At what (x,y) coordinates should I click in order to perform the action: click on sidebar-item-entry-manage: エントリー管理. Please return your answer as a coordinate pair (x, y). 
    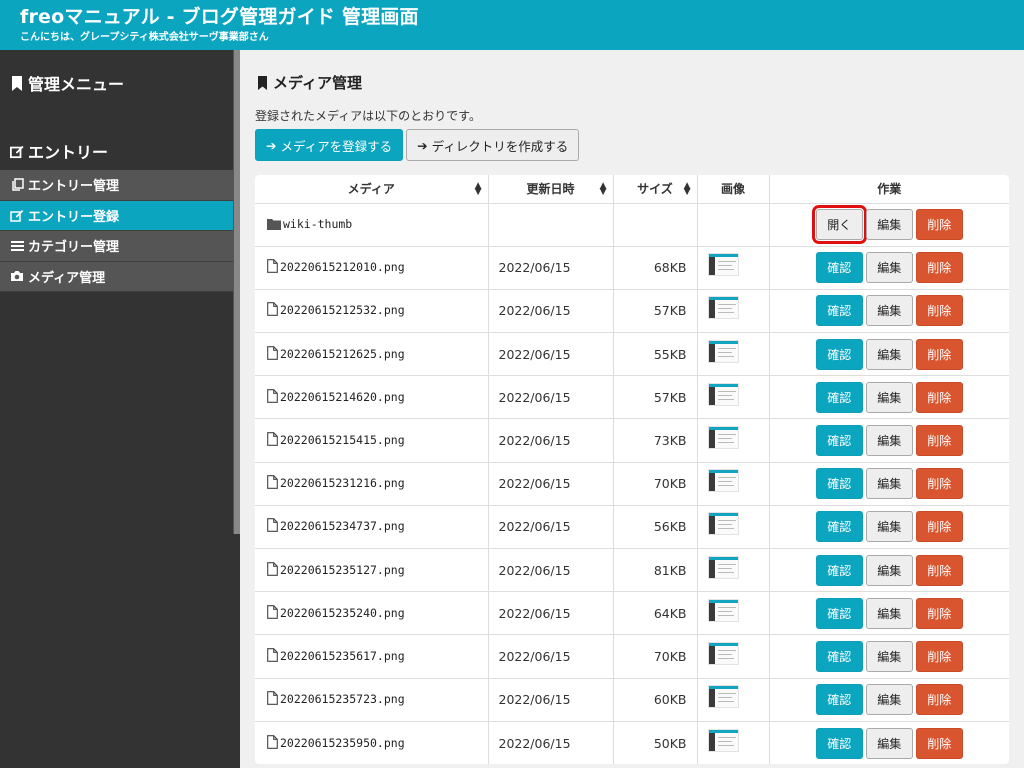
    Looking at the image, I should click on (116, 185).